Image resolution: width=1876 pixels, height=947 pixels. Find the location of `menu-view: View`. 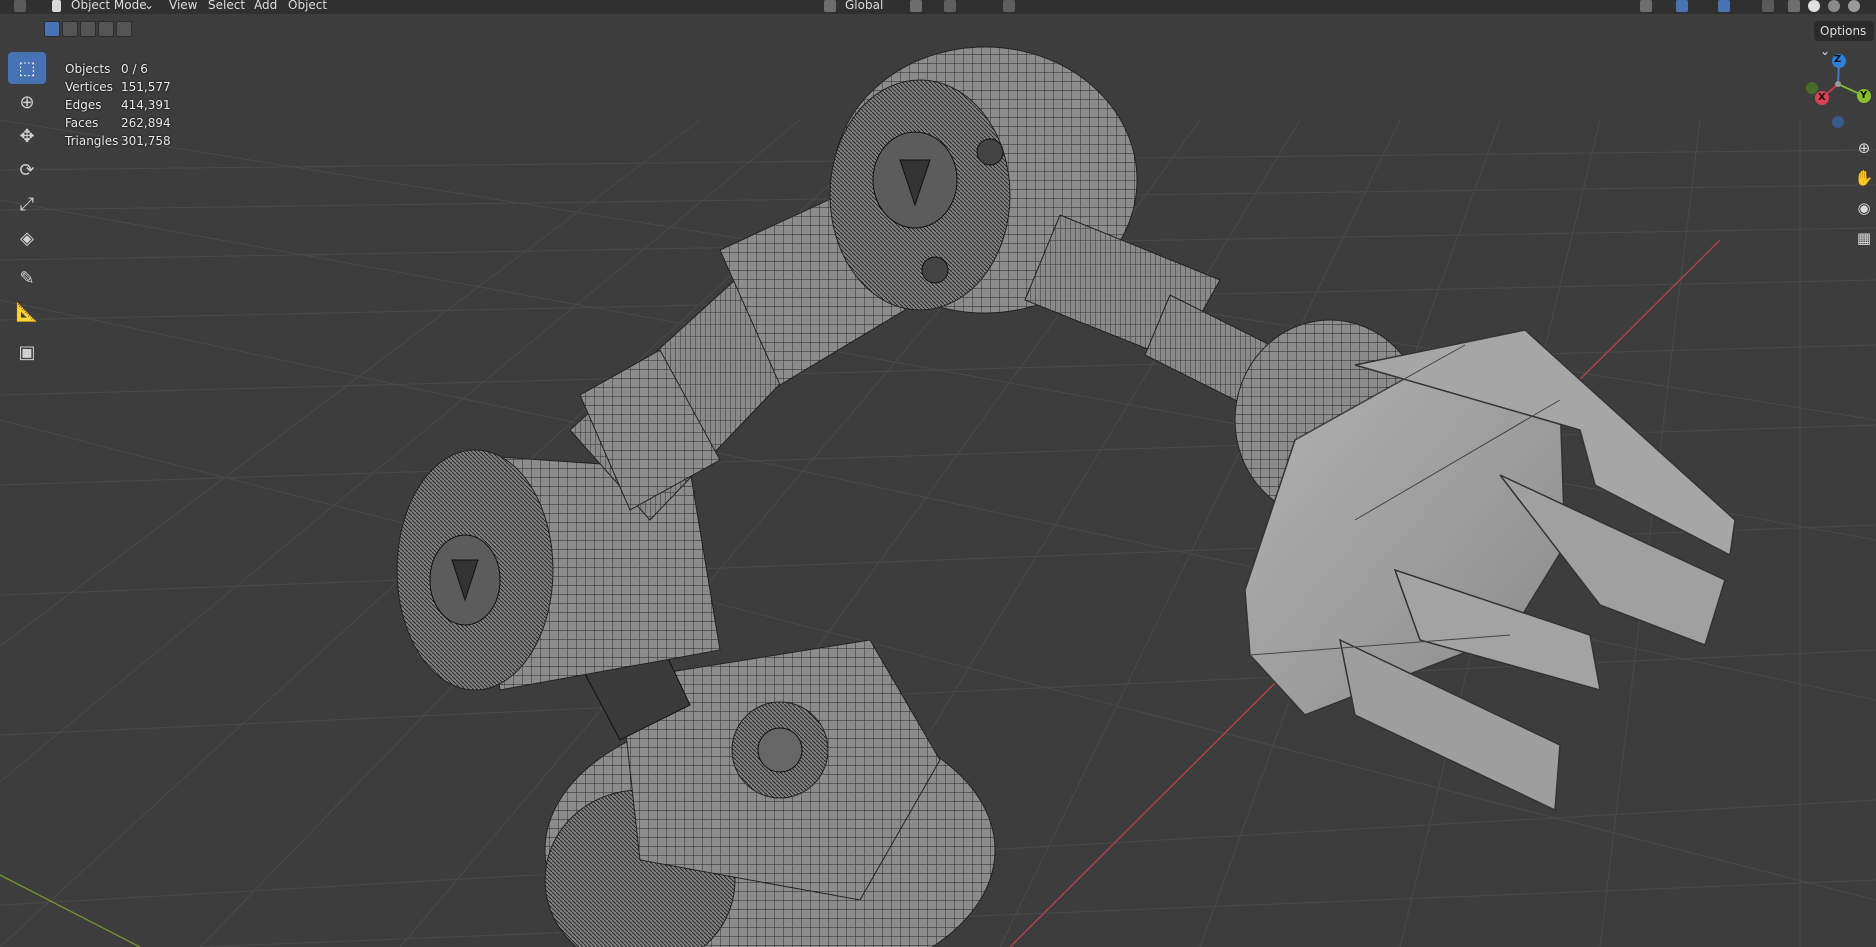

menu-view: View is located at coordinates (183, 5).